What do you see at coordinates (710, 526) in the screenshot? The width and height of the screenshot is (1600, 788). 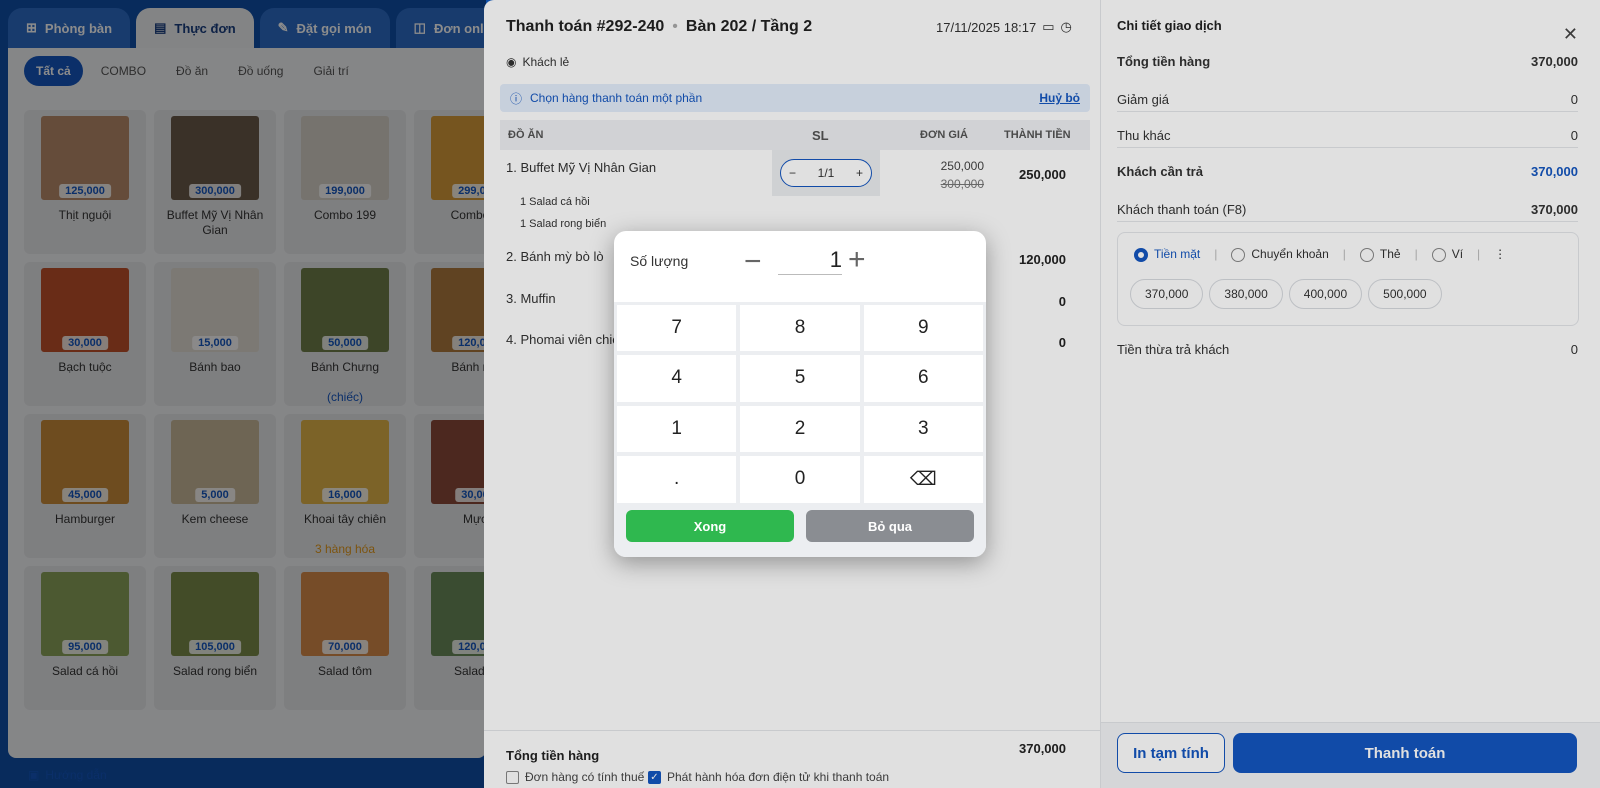 I see `done-button: Xong` at bounding box center [710, 526].